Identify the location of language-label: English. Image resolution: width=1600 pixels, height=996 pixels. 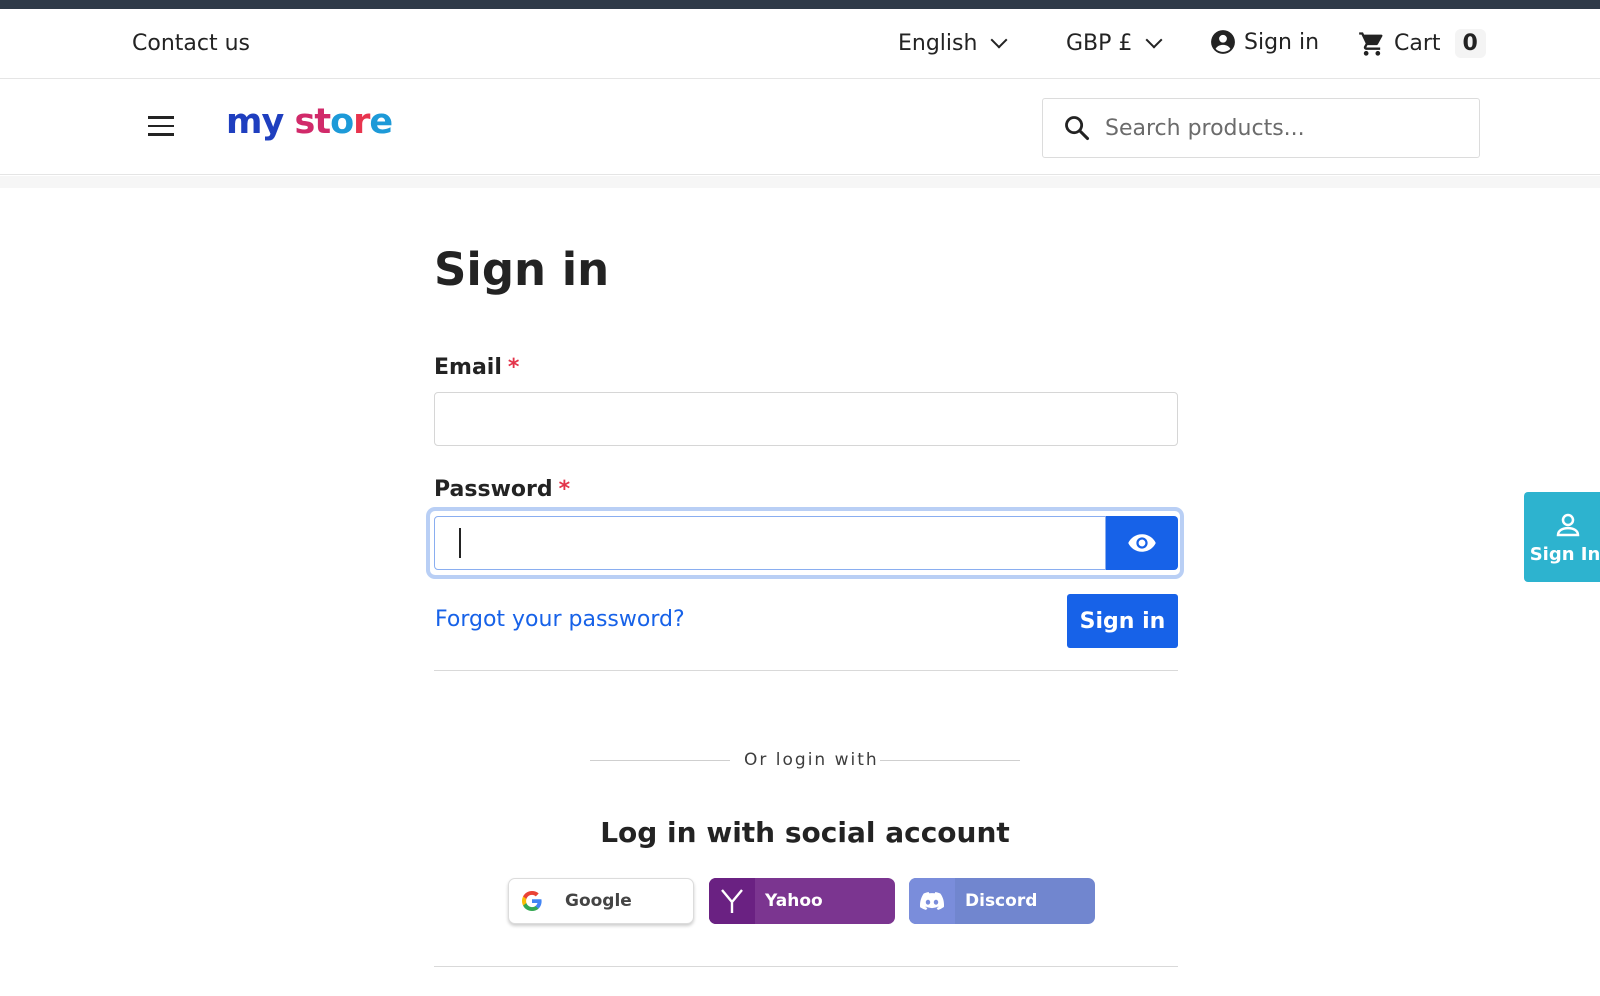
(938, 43).